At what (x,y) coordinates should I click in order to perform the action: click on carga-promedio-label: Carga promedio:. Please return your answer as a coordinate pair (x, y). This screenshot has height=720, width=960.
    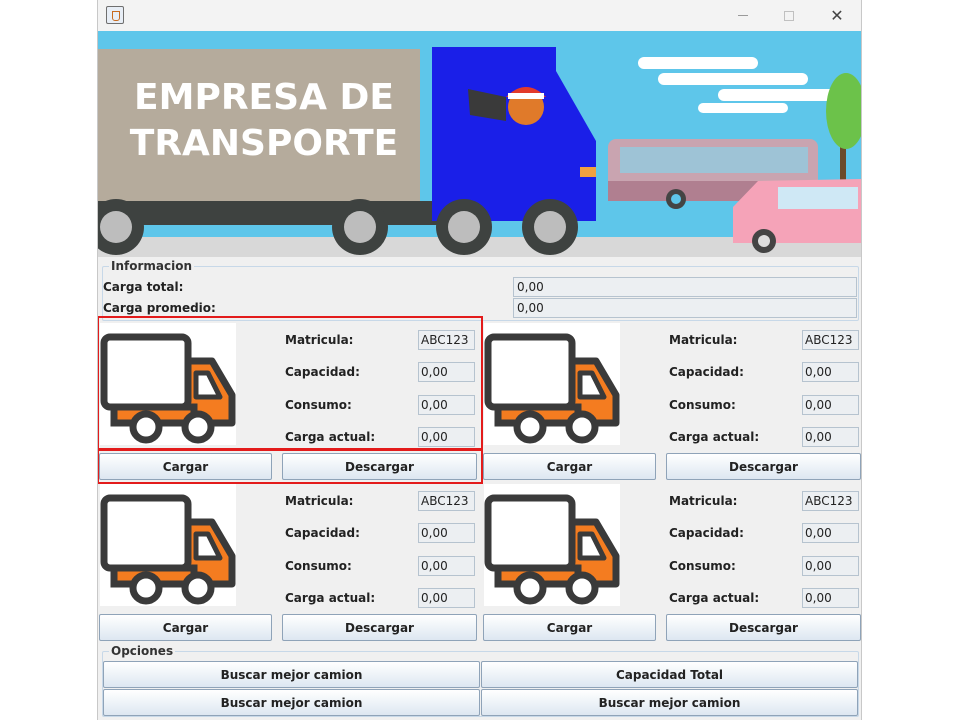
    Looking at the image, I should click on (159, 308).